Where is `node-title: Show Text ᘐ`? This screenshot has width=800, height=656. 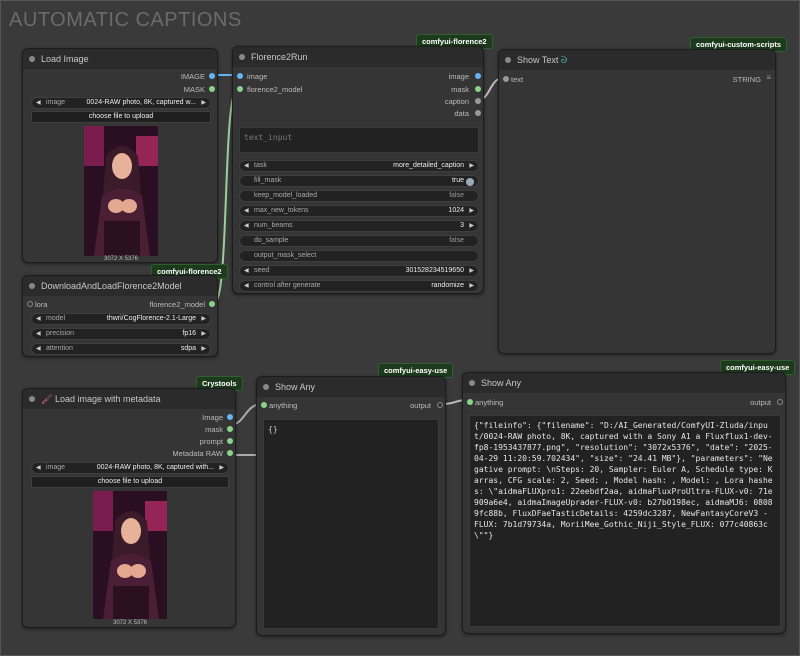 node-title: Show Text ᘐ is located at coordinates (637, 60).